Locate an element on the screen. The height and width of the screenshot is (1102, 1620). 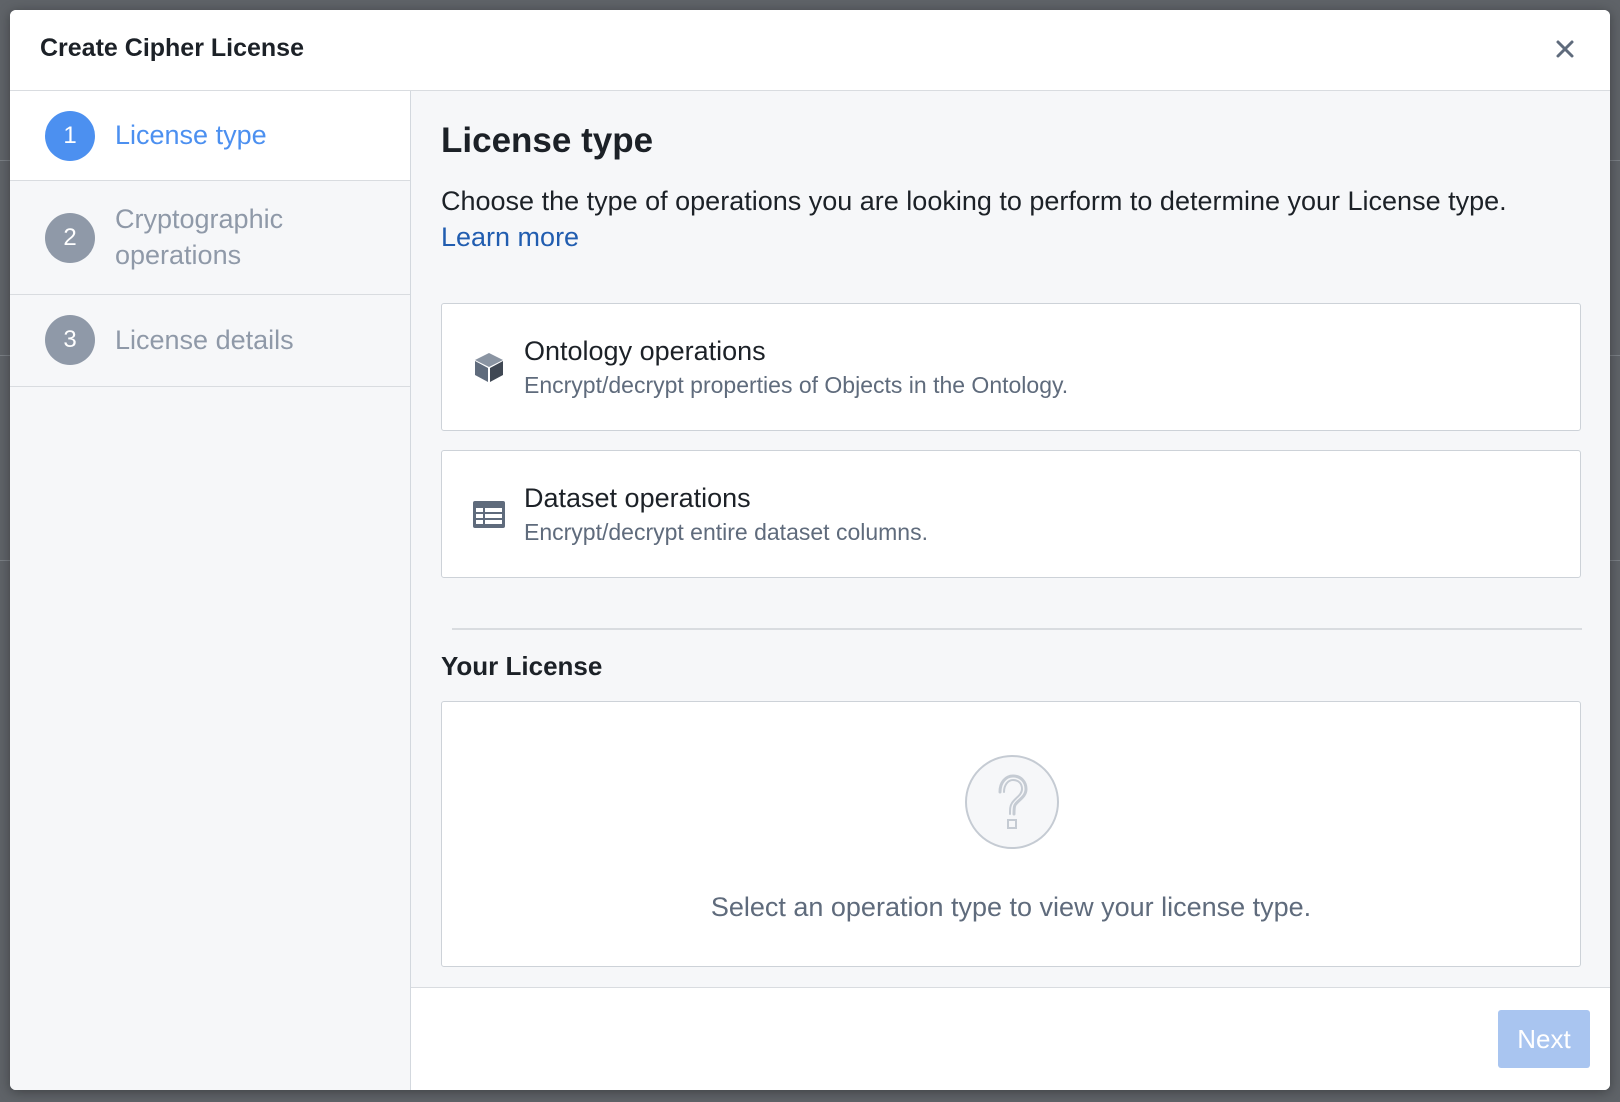
step-number-badge: 2 is located at coordinates (70, 238).